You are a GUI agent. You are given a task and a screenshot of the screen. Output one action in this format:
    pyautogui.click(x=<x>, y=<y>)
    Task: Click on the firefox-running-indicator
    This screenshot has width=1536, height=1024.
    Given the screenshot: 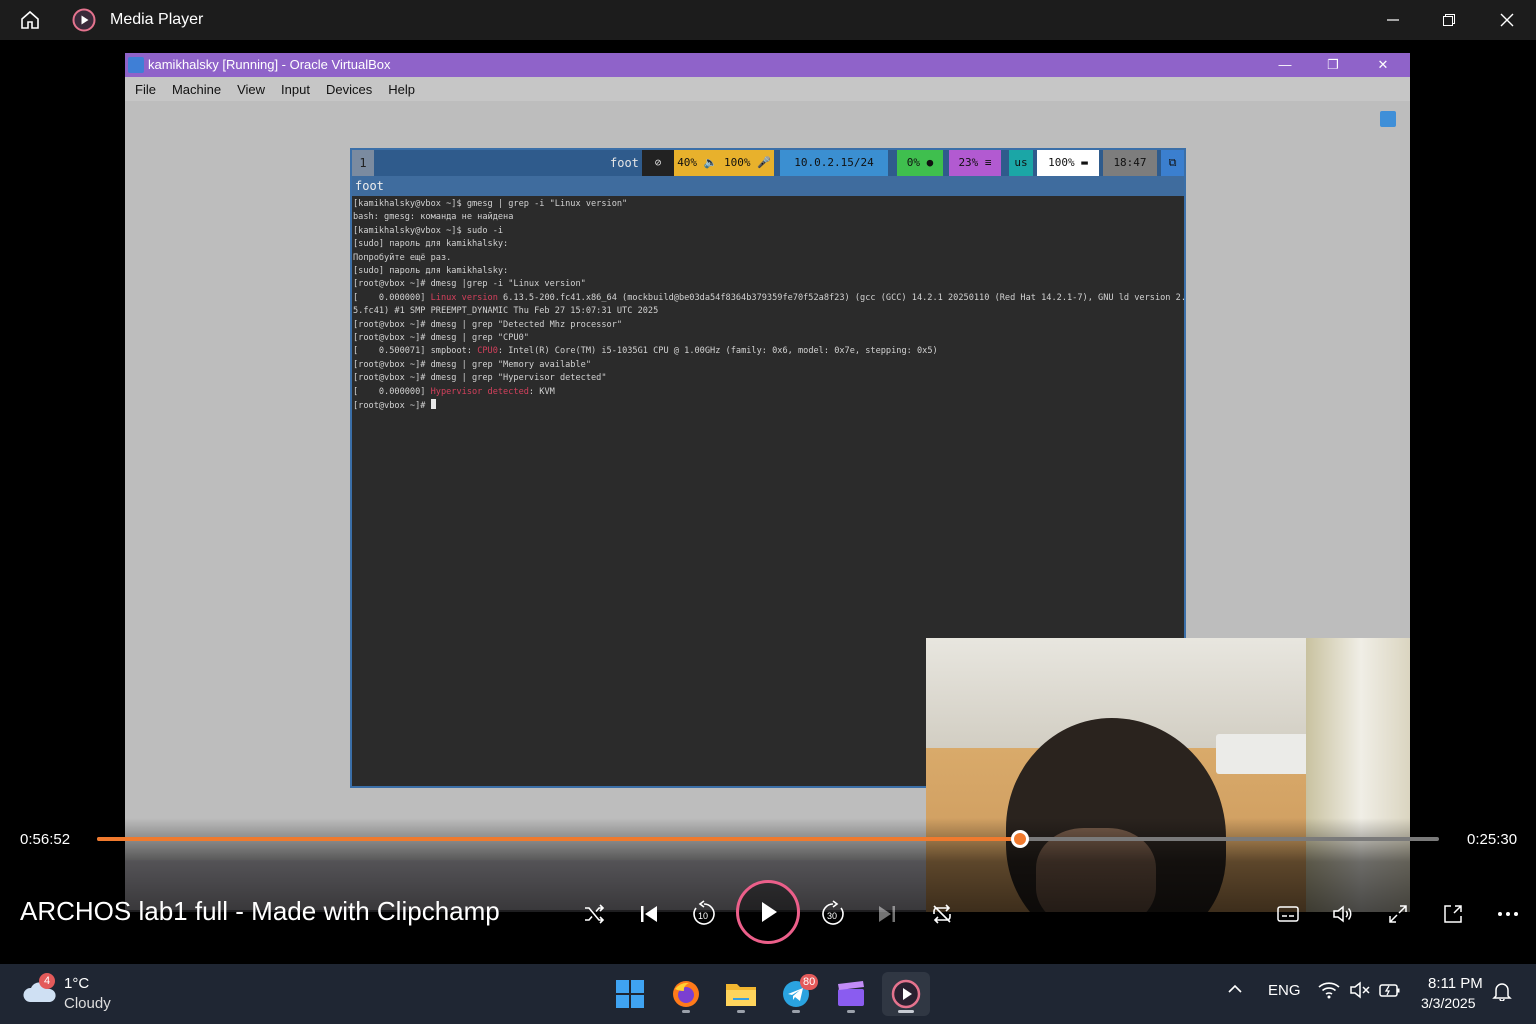 What is the action you would take?
    pyautogui.click(x=686, y=1011)
    